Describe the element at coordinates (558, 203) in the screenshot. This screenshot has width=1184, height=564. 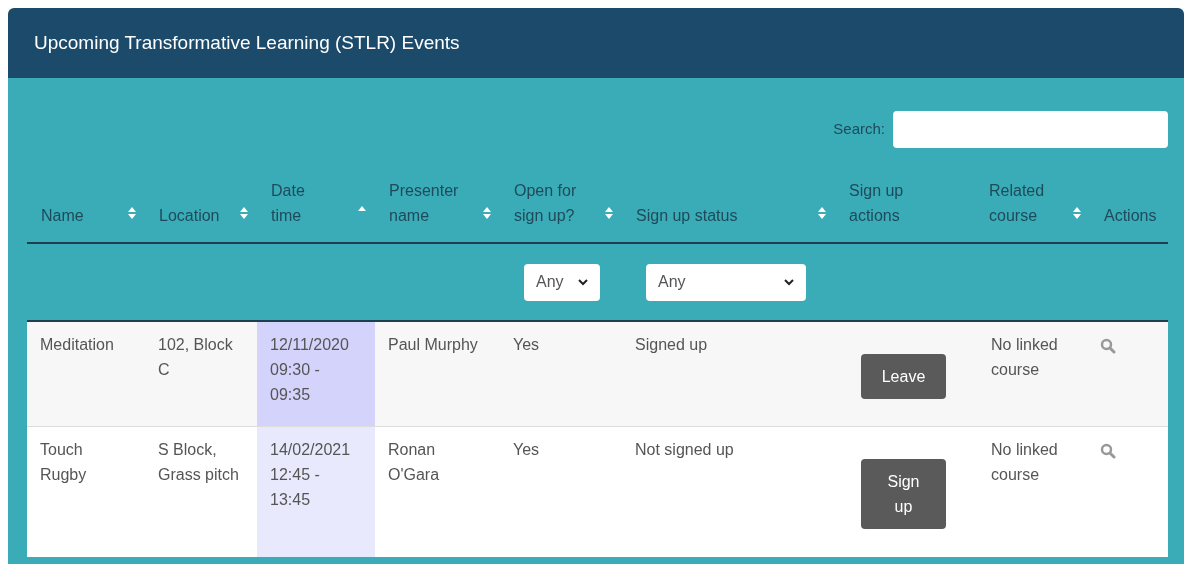
I see `column-header: Open for sign up?` at that location.